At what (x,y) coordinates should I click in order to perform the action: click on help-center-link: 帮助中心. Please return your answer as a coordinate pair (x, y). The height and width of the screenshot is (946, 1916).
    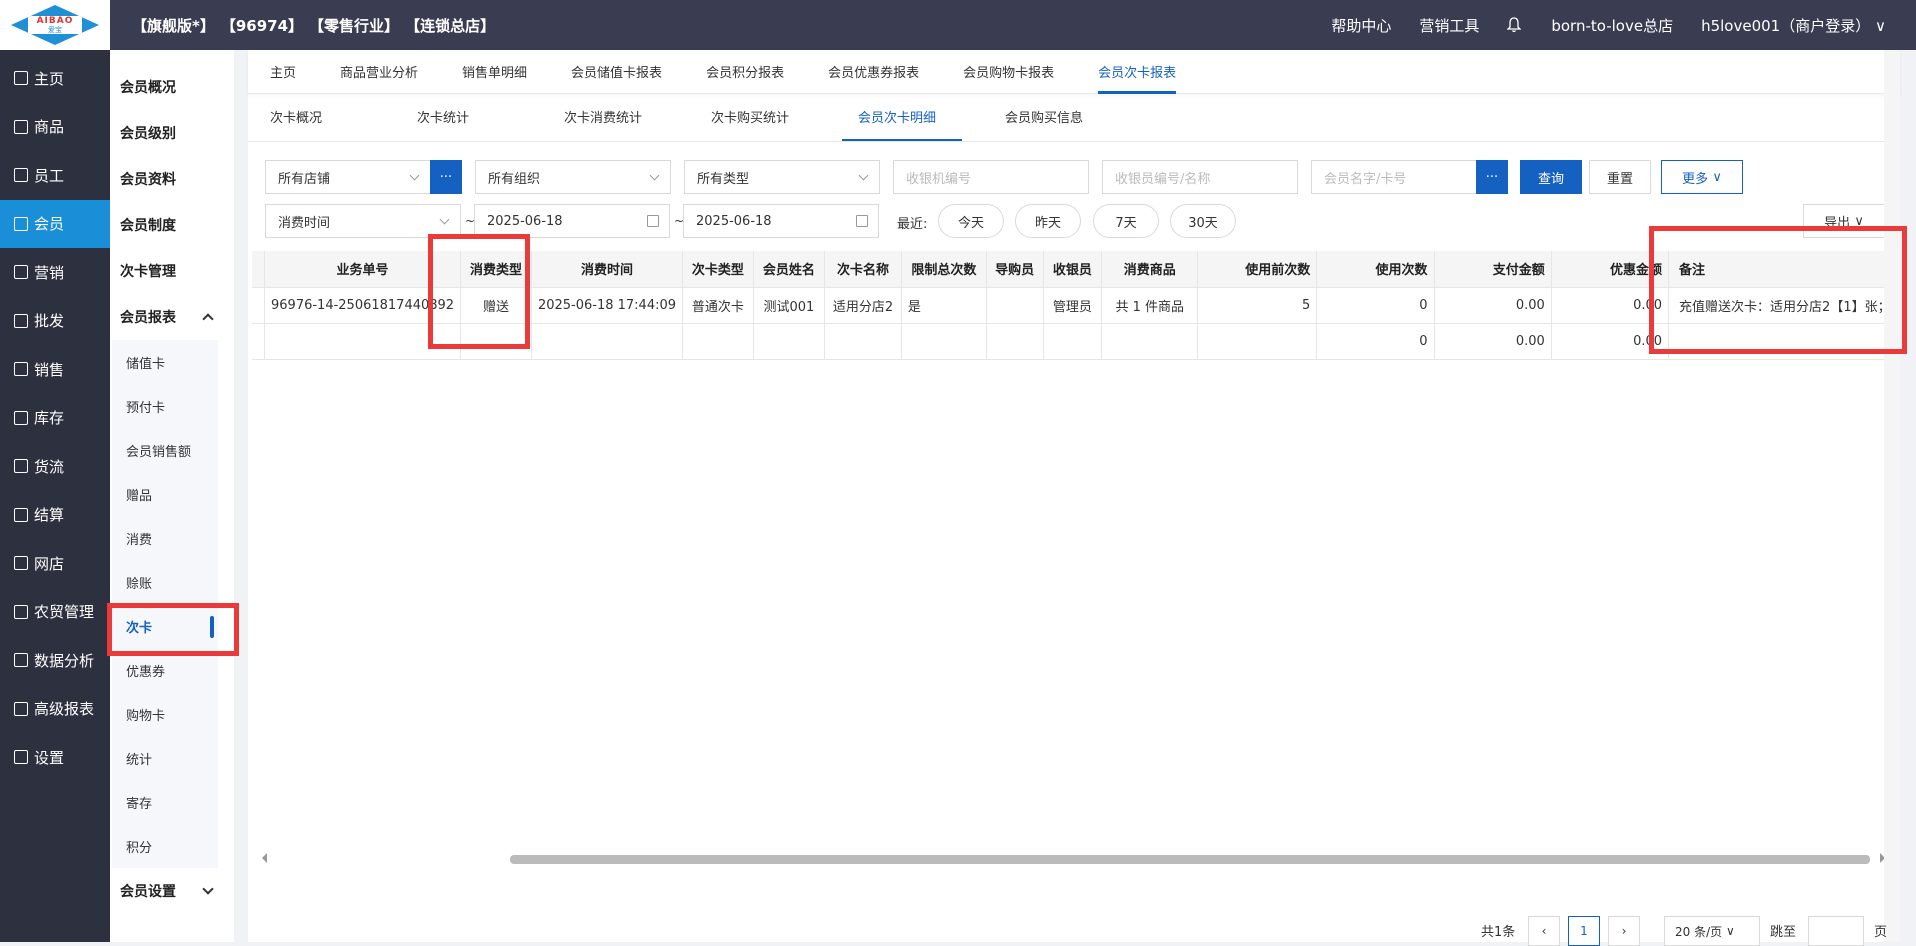
    Looking at the image, I should click on (1361, 25).